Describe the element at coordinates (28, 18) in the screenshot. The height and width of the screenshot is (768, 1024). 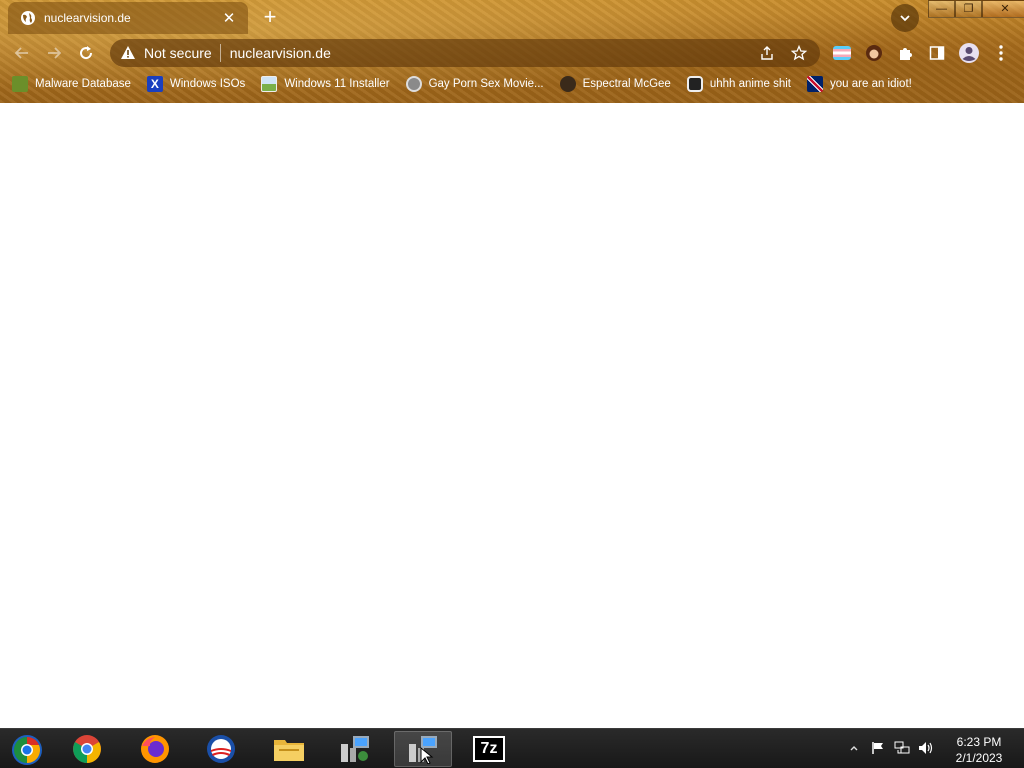
I see `globe-icon` at that location.